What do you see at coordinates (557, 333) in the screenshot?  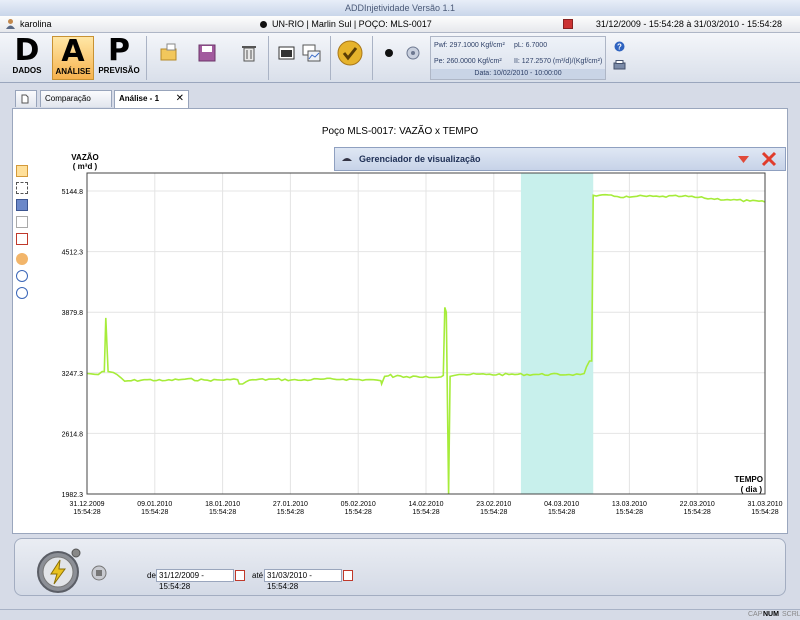 I see `highlight-band` at bounding box center [557, 333].